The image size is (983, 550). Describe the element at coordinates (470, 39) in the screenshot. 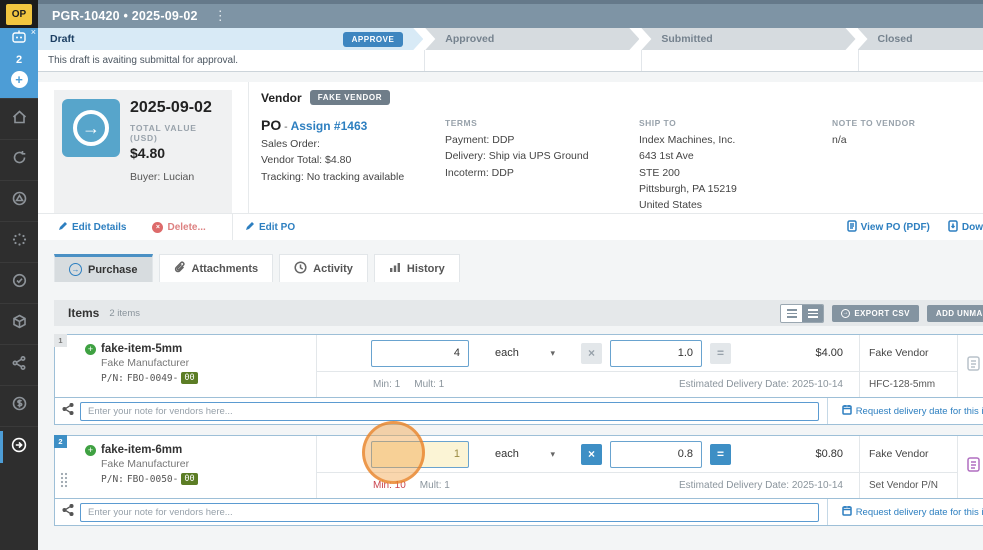

I see `step-label: Approved` at that location.